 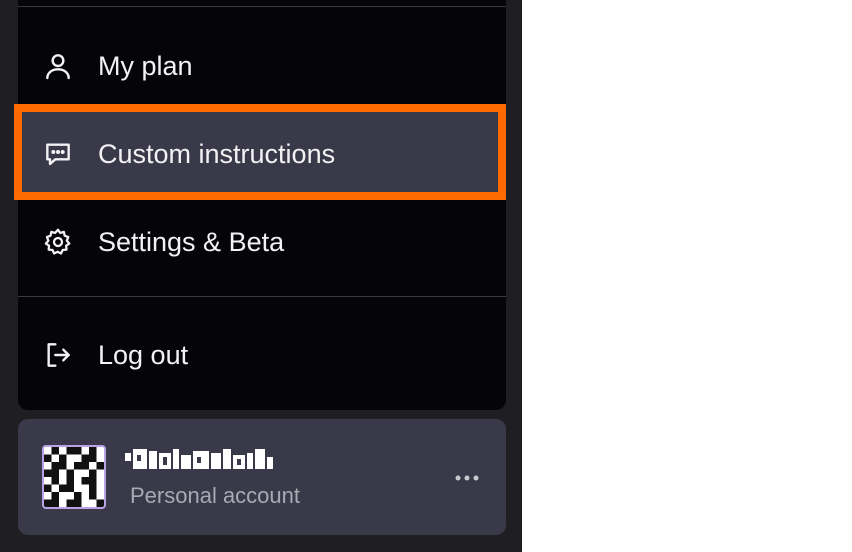 I want to click on more-horizontal-icon, so click(x=467, y=478).